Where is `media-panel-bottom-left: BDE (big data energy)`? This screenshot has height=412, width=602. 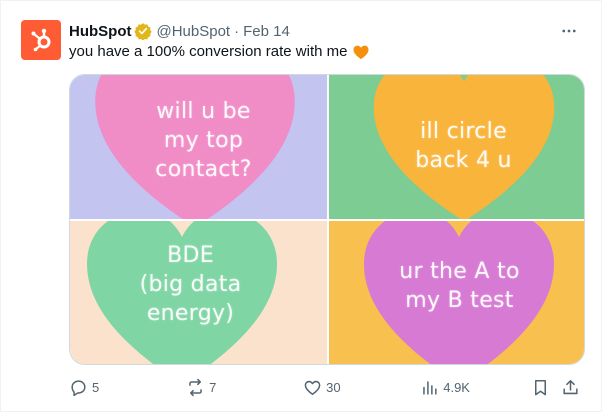 media-panel-bottom-left: BDE (big data energy) is located at coordinates (198, 292).